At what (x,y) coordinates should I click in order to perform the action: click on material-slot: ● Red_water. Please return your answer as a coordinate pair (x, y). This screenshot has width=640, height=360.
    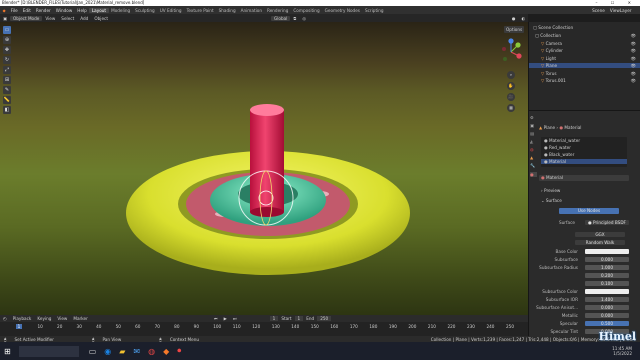
    Looking at the image, I should click on (584, 147).